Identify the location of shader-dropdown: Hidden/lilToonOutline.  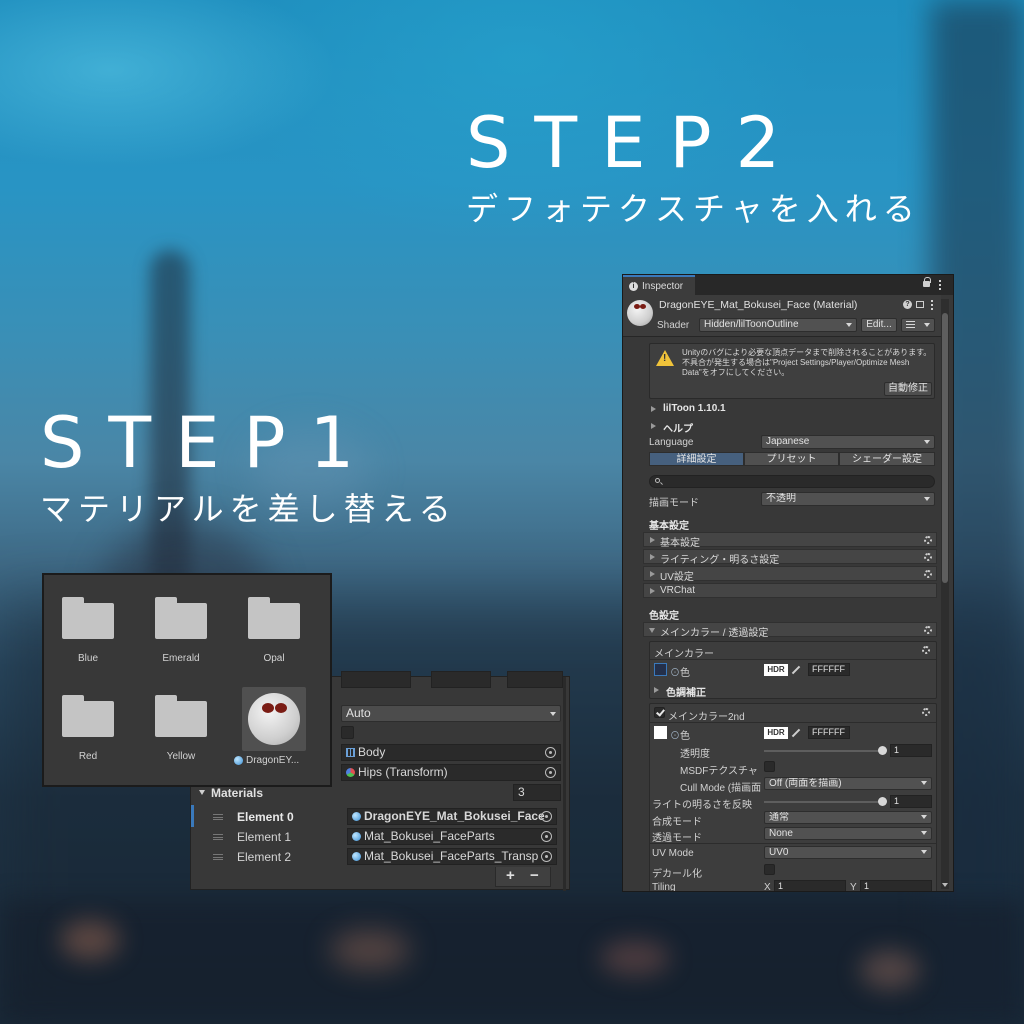
(778, 325).